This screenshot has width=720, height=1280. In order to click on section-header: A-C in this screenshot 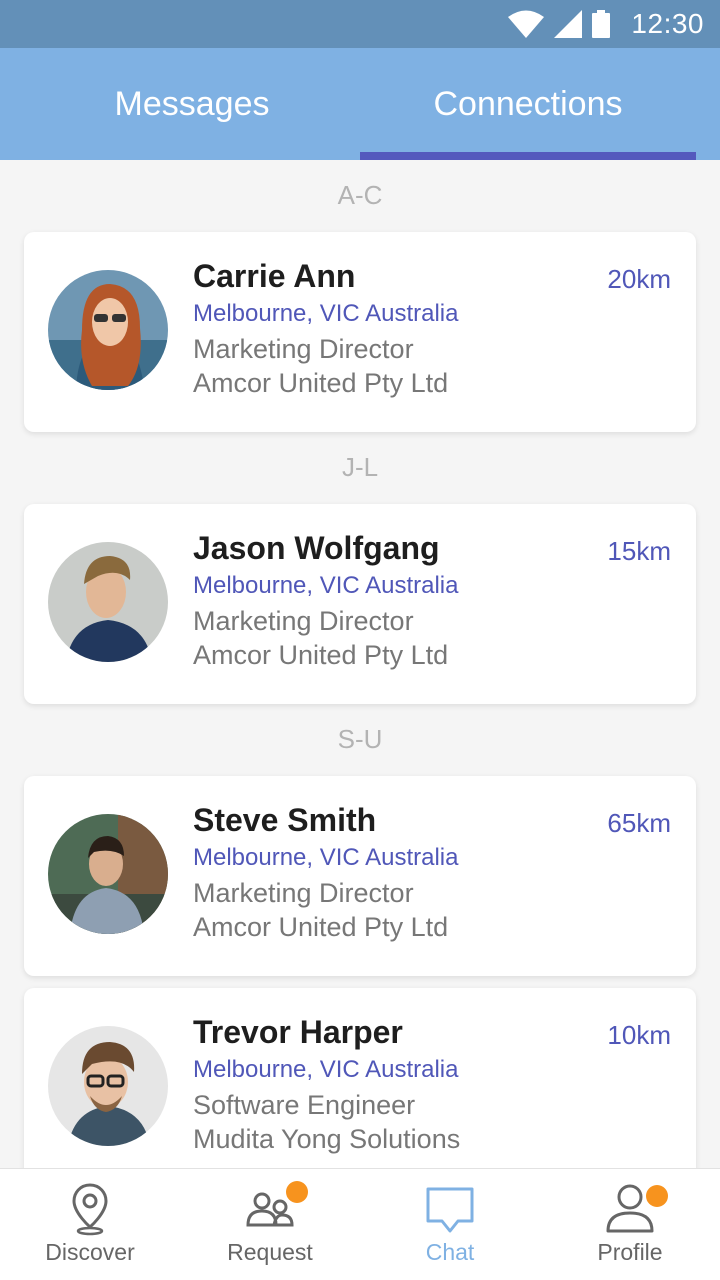, I will do `click(360, 195)`.